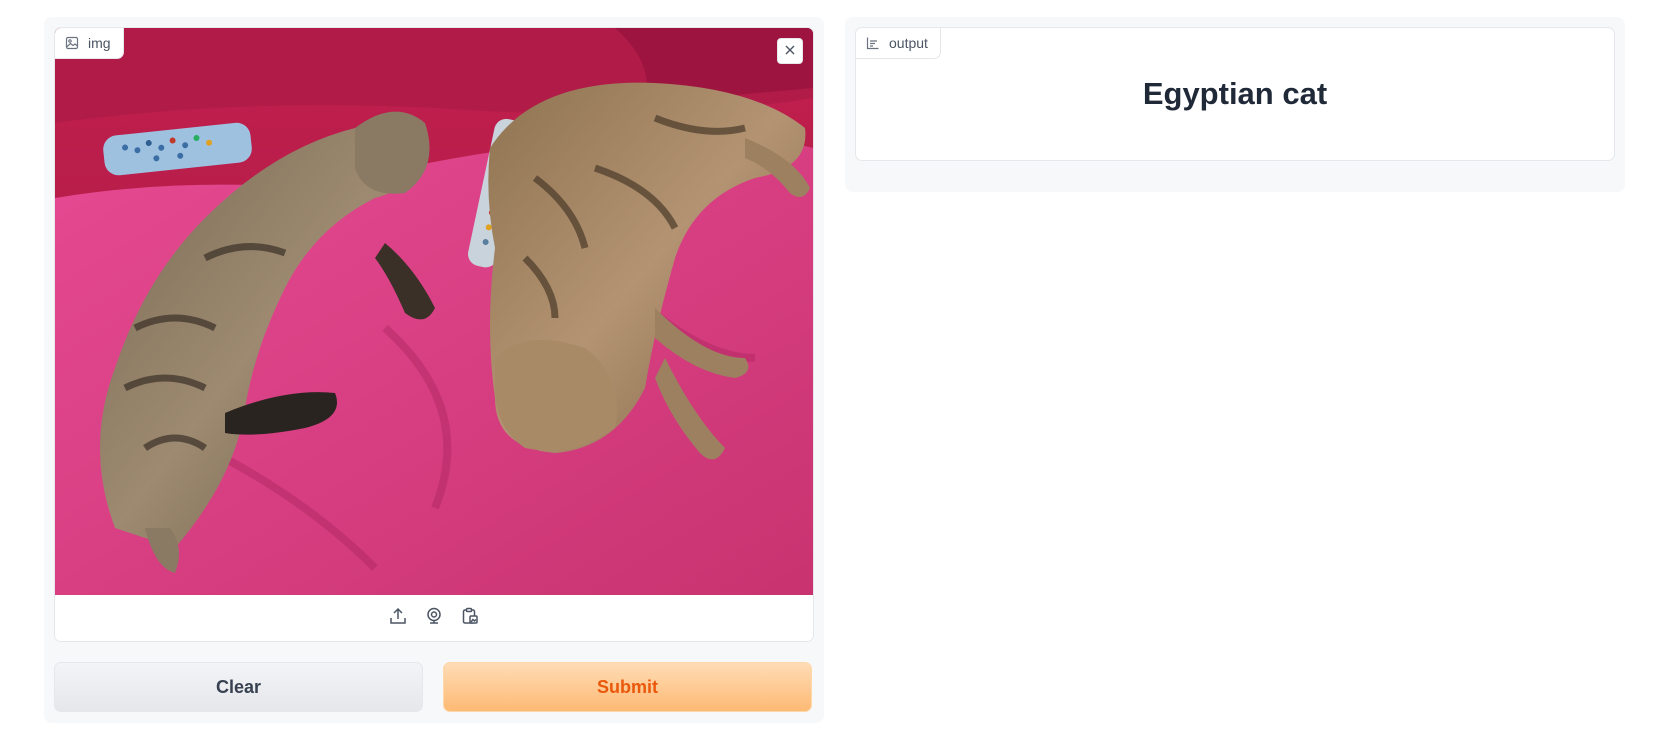 The width and height of the screenshot is (1663, 732). Describe the element at coordinates (72, 43) in the screenshot. I see `image-icon` at that location.